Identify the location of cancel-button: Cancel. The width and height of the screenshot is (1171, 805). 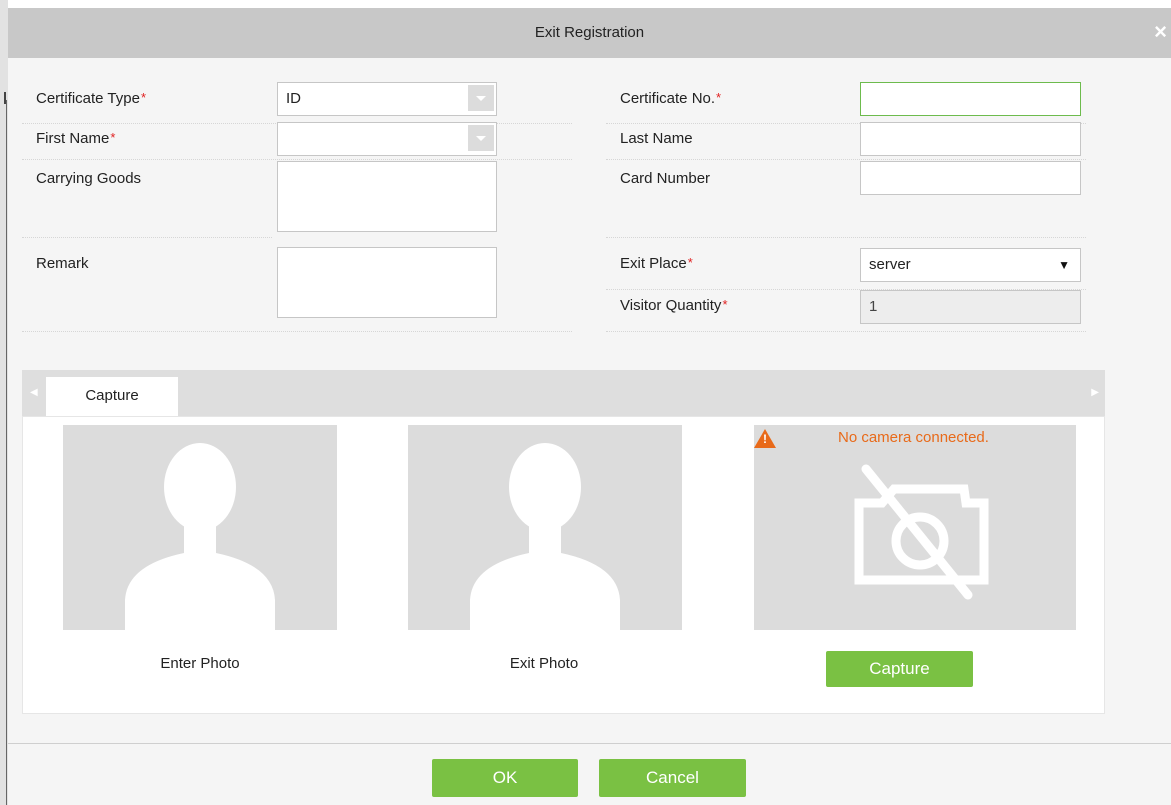
(672, 778).